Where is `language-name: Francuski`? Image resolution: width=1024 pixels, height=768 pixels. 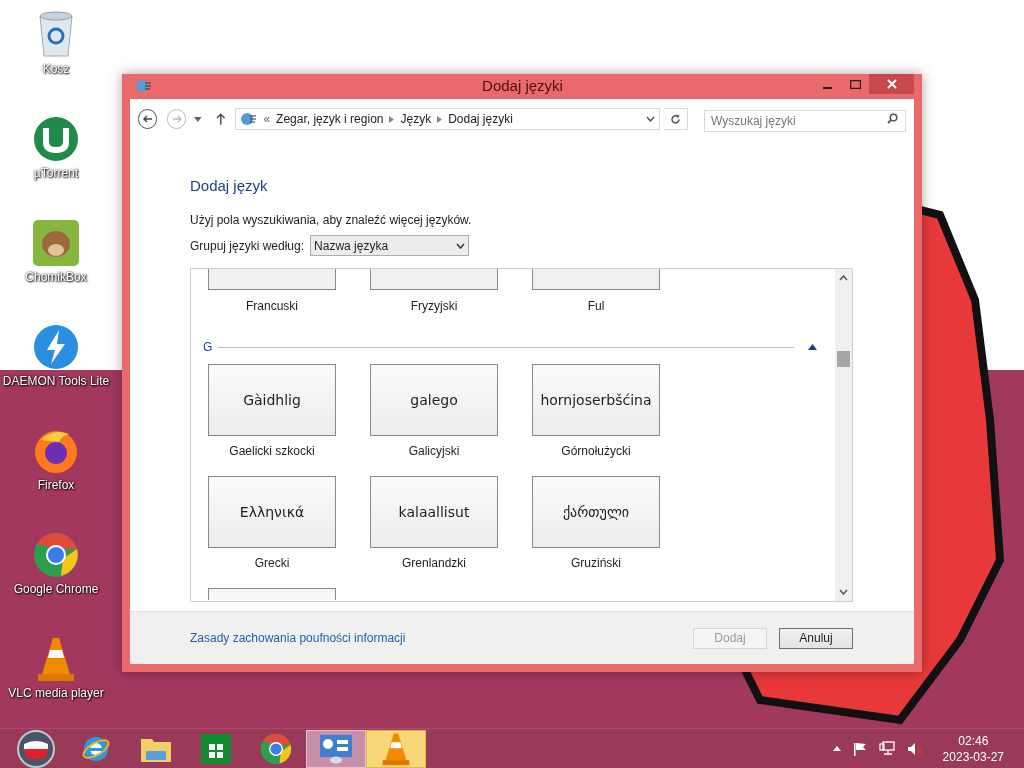 language-name: Francuski is located at coordinates (272, 306).